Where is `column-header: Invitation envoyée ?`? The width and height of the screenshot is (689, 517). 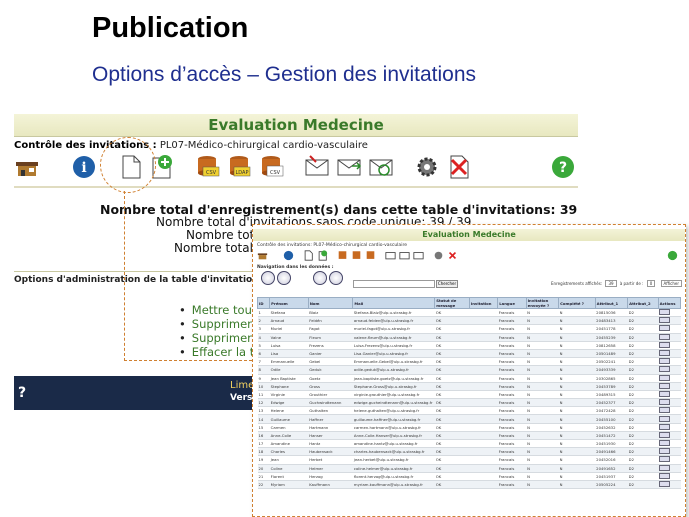 column-header: Invitation envoyée ? is located at coordinates (542, 303).